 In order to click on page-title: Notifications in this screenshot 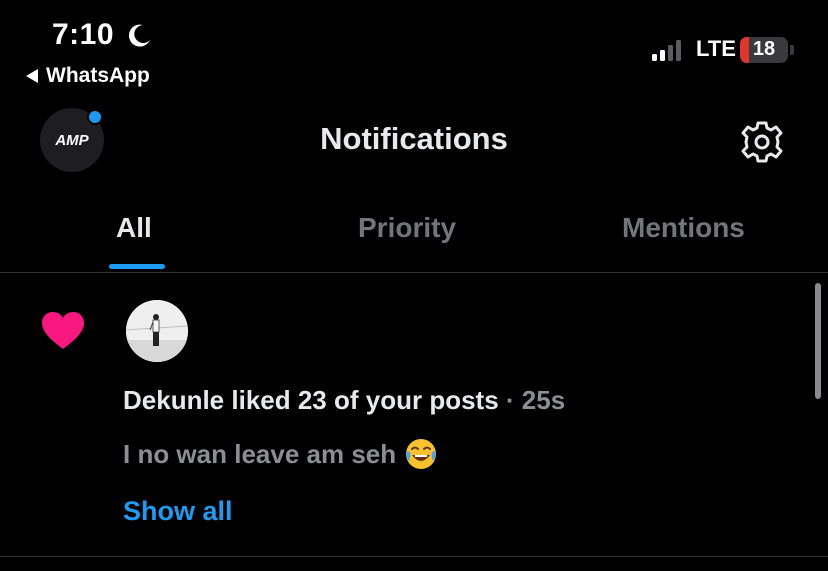, I will do `click(414, 138)`.